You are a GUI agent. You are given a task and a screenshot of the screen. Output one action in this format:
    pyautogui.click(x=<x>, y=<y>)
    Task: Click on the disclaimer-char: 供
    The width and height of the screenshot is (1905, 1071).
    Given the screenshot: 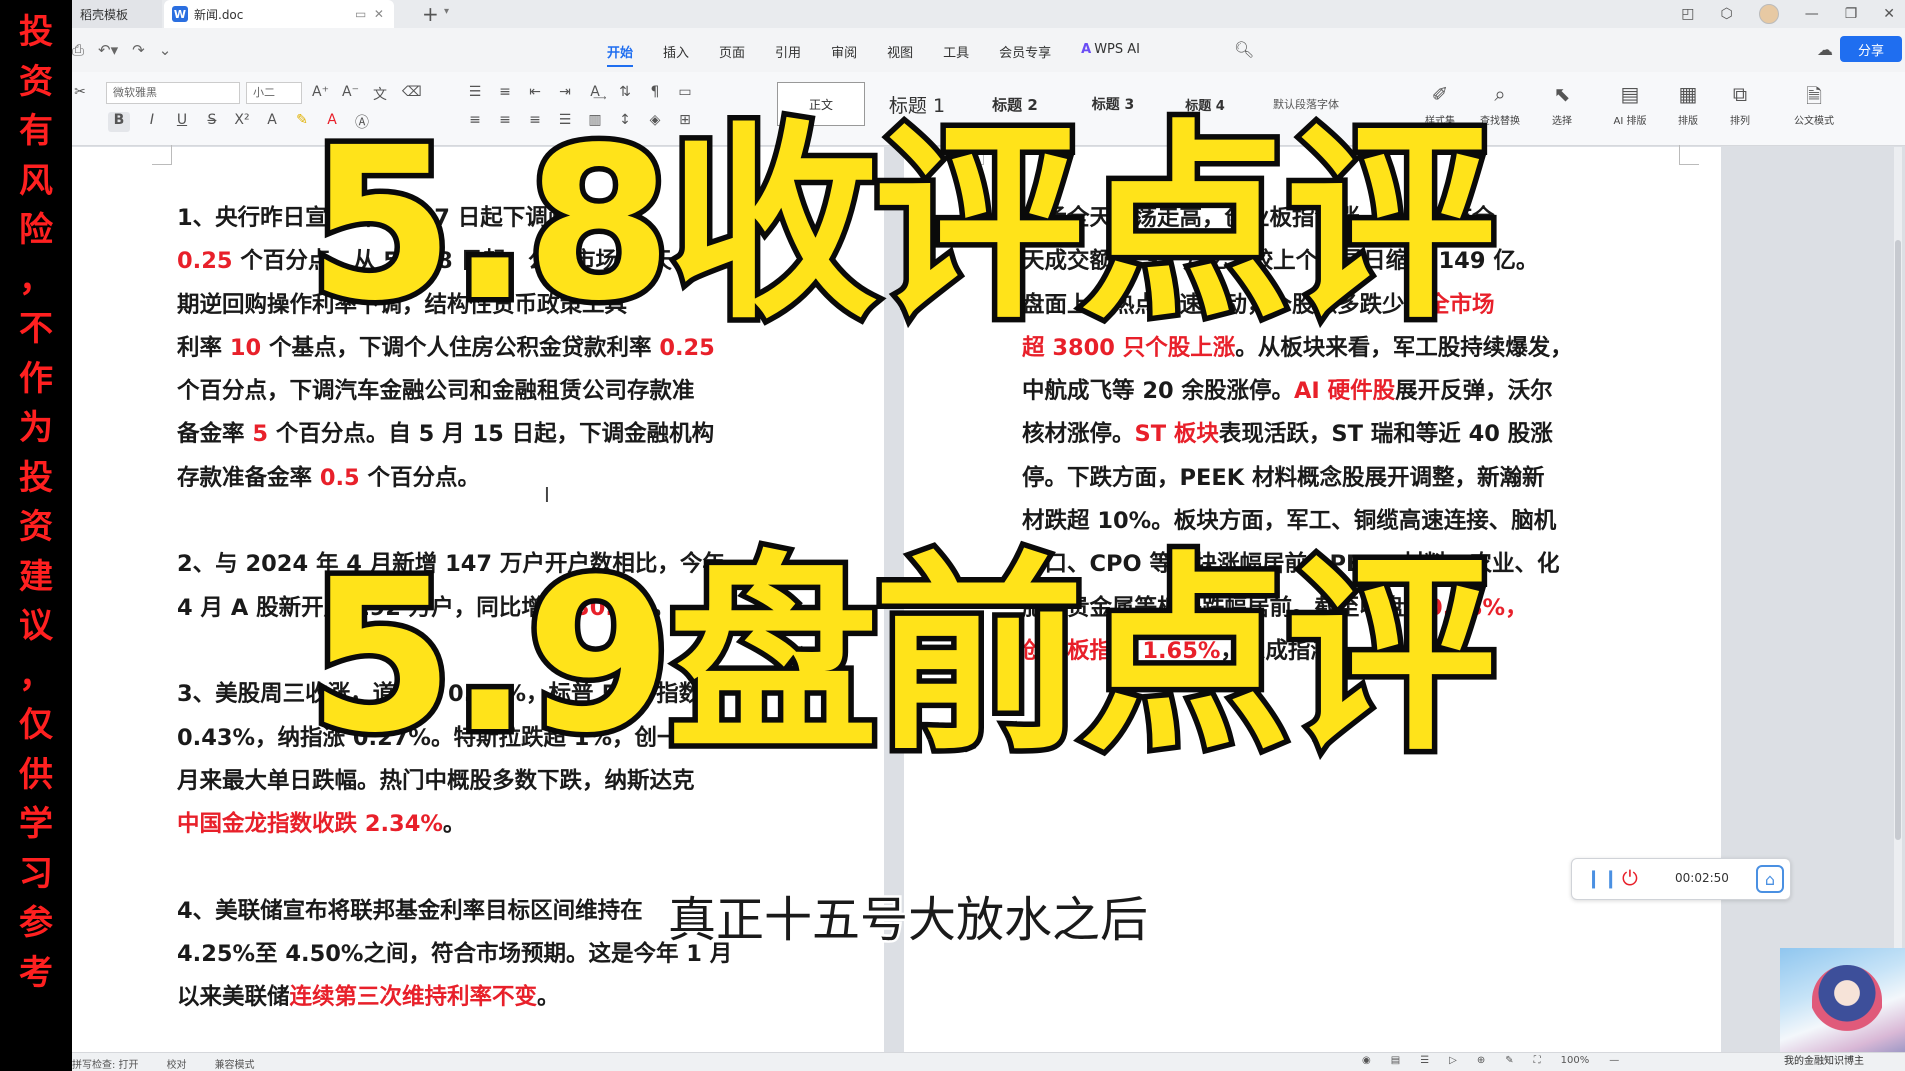 What is the action you would take?
    pyautogui.click(x=36, y=774)
    